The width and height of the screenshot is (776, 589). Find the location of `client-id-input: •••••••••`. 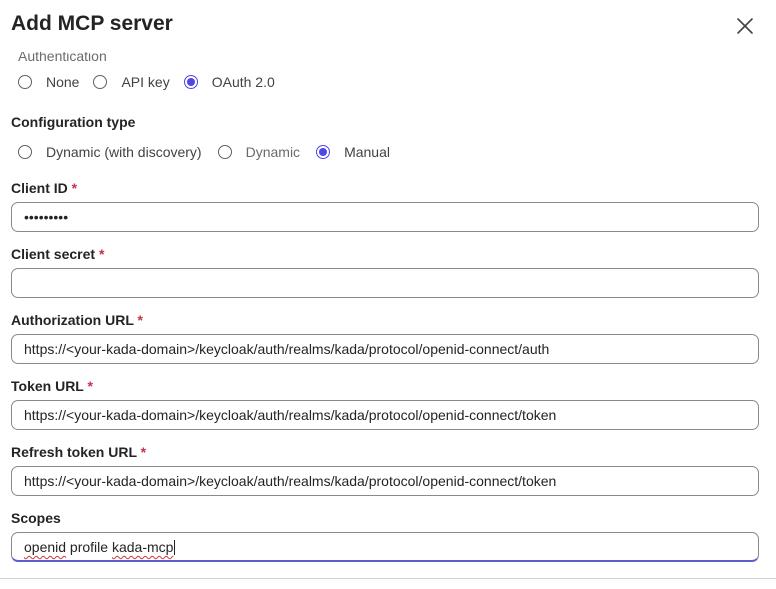

client-id-input: ••••••••• is located at coordinates (385, 217).